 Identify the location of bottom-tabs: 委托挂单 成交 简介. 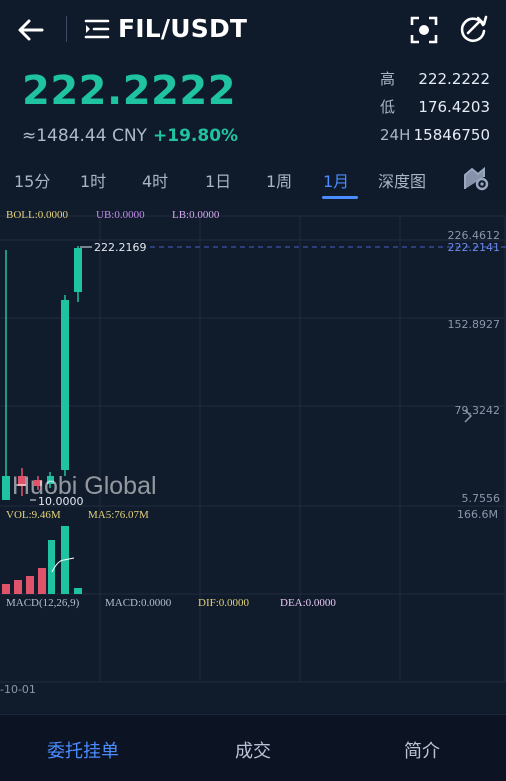
(253, 747).